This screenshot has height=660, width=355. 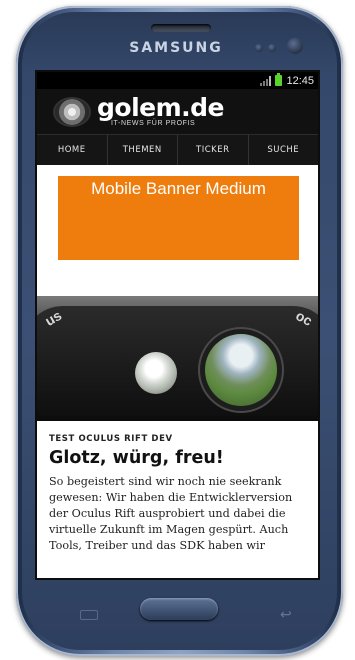 What do you see at coordinates (111, 439) in the screenshot?
I see `article-kicker: TEST OCULUS RIFT DEV` at bounding box center [111, 439].